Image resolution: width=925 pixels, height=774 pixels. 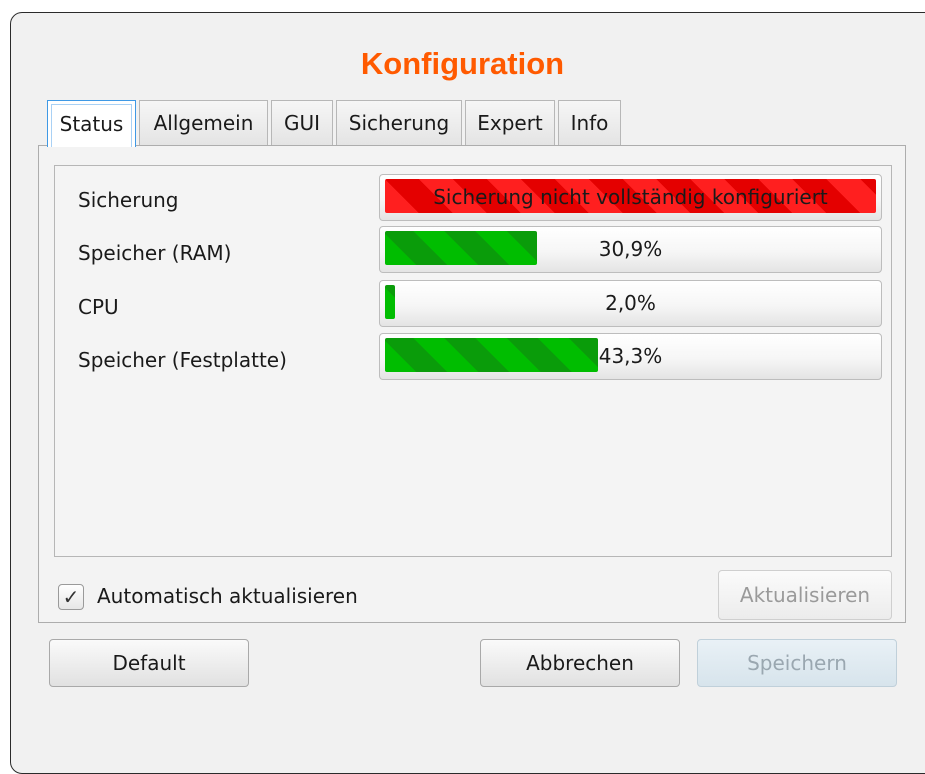 What do you see at coordinates (128, 200) in the screenshot?
I see `backup-label: Sicherung` at bounding box center [128, 200].